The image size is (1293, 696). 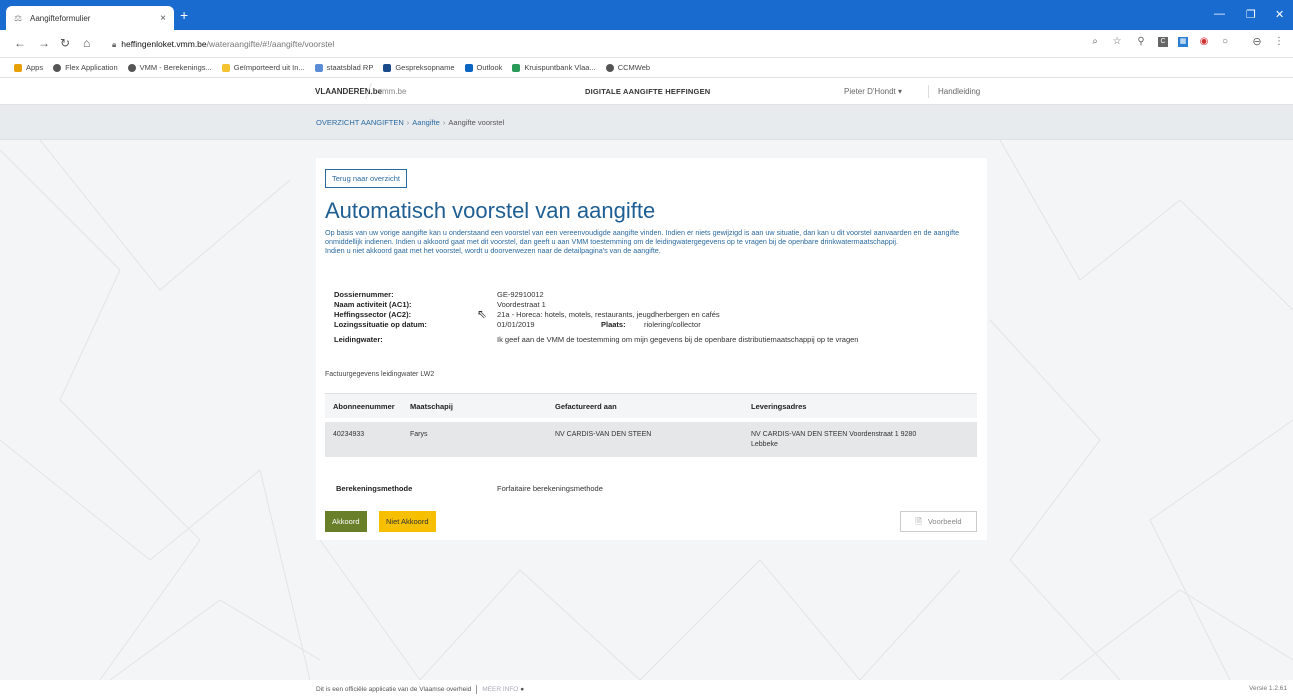 What do you see at coordinates (364, 294) in the screenshot?
I see `dossier-label: Dossiernummer:` at bounding box center [364, 294].